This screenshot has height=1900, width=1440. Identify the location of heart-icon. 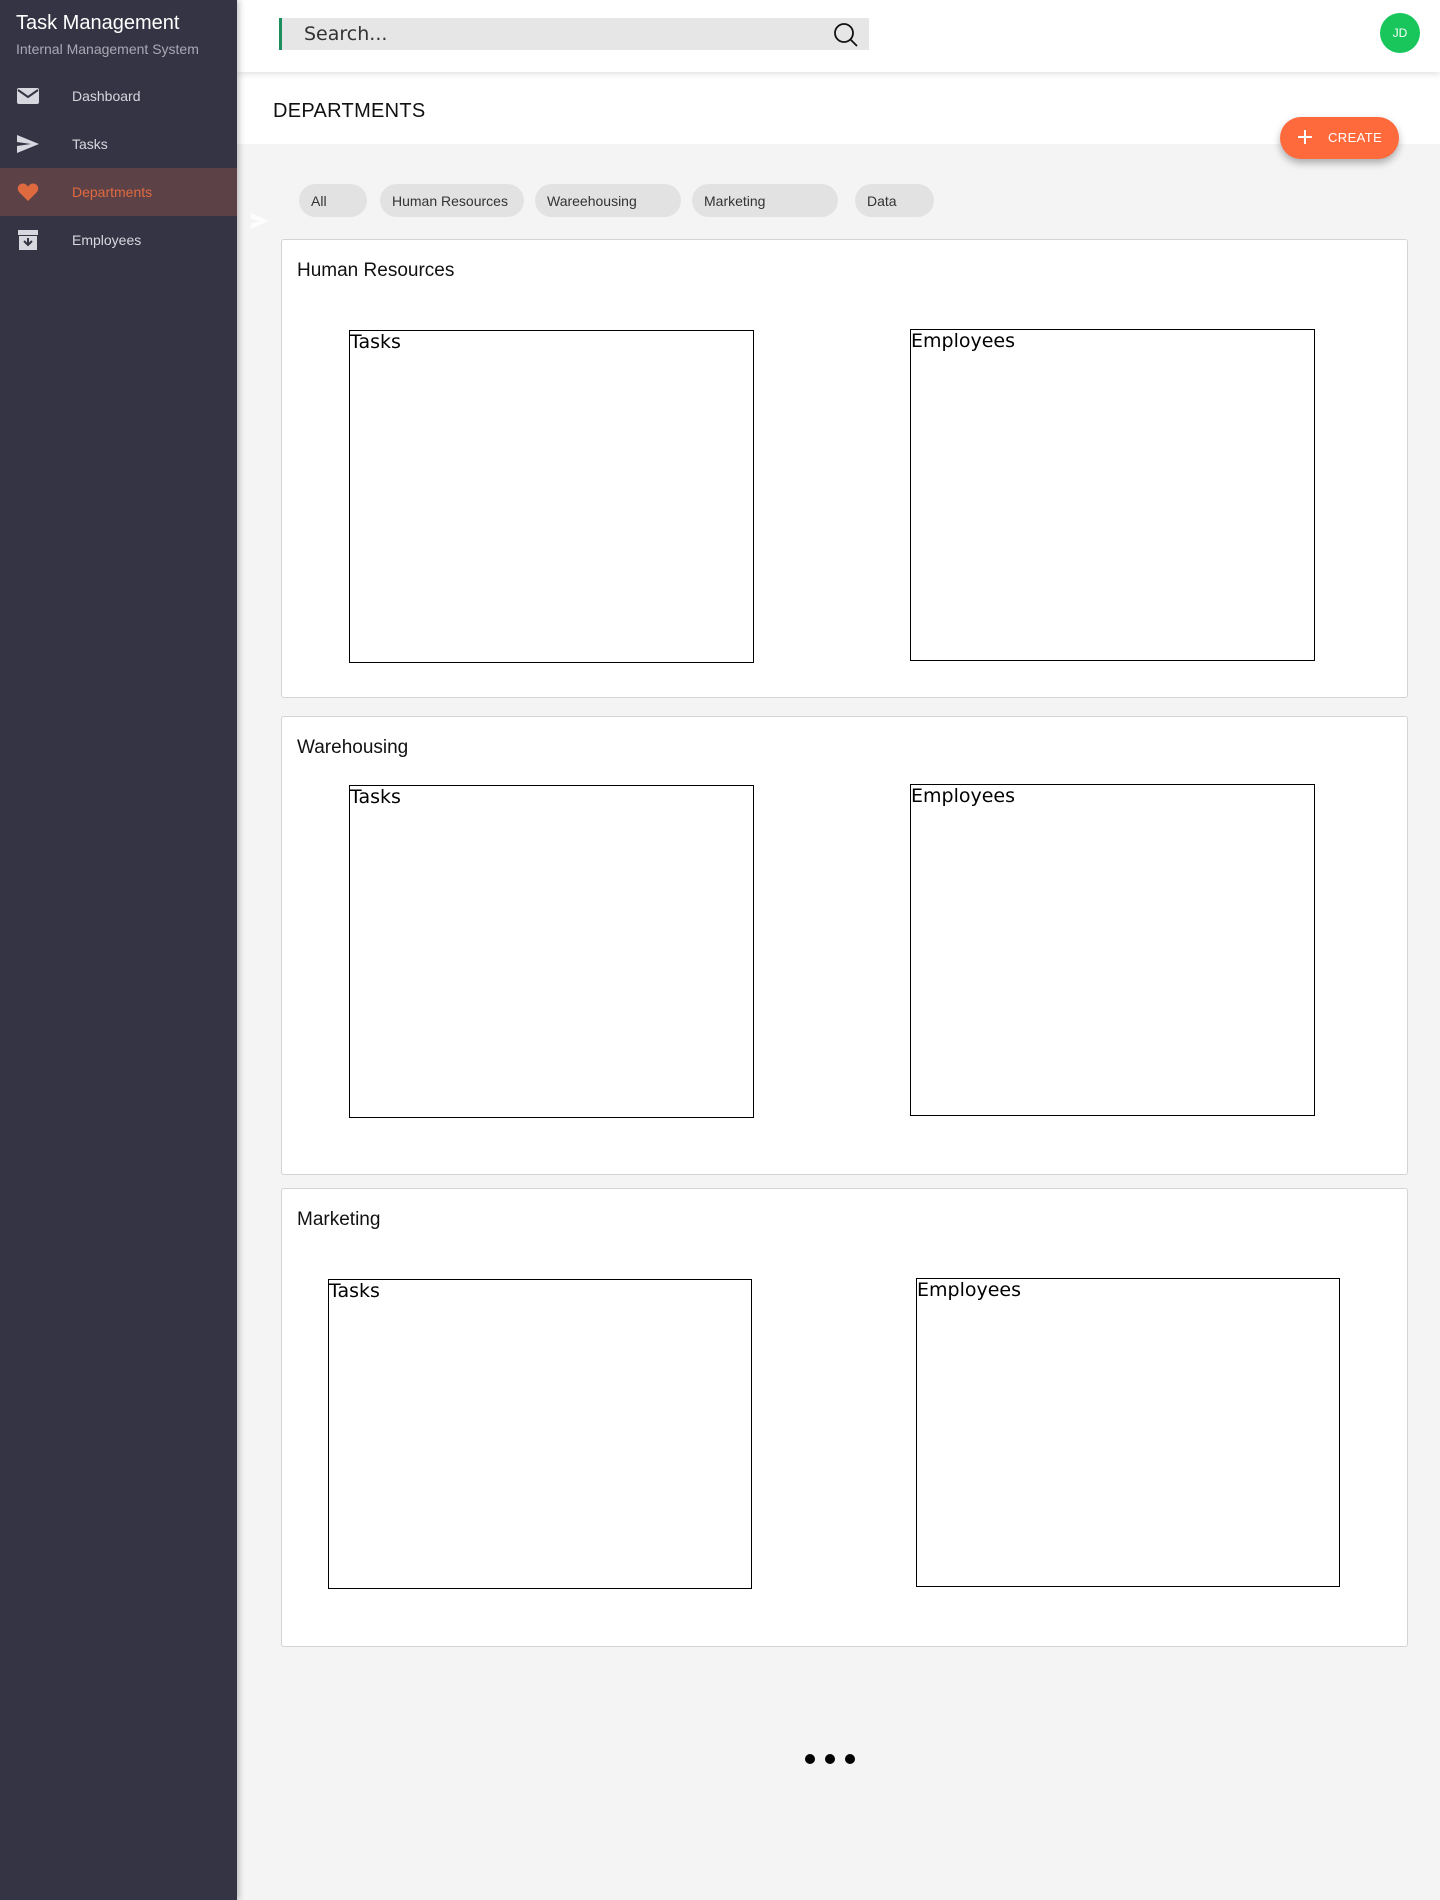
(28, 192).